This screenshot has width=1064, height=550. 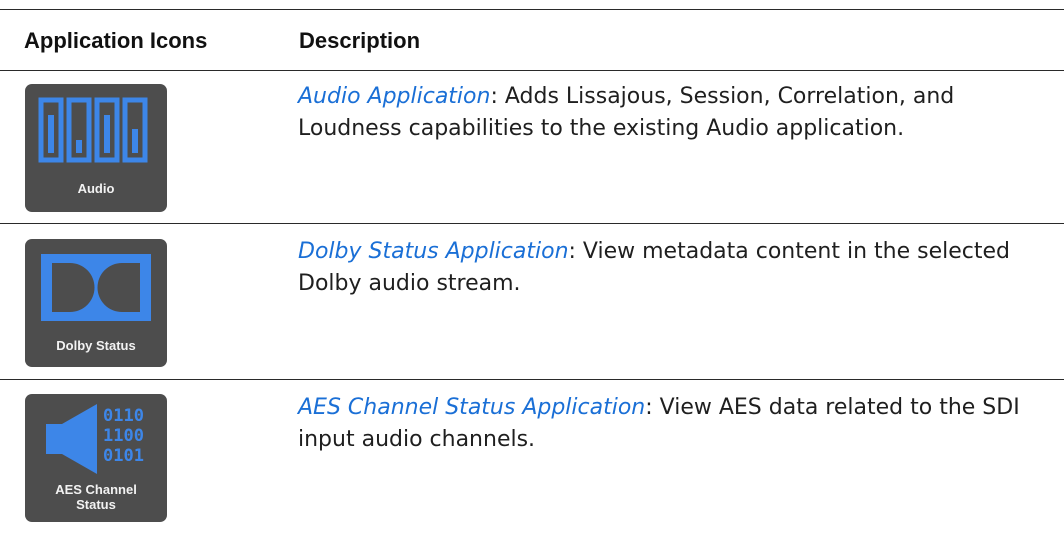 What do you see at coordinates (96, 345) in the screenshot?
I see `dolby-icon-caption: Dolby Status` at bounding box center [96, 345].